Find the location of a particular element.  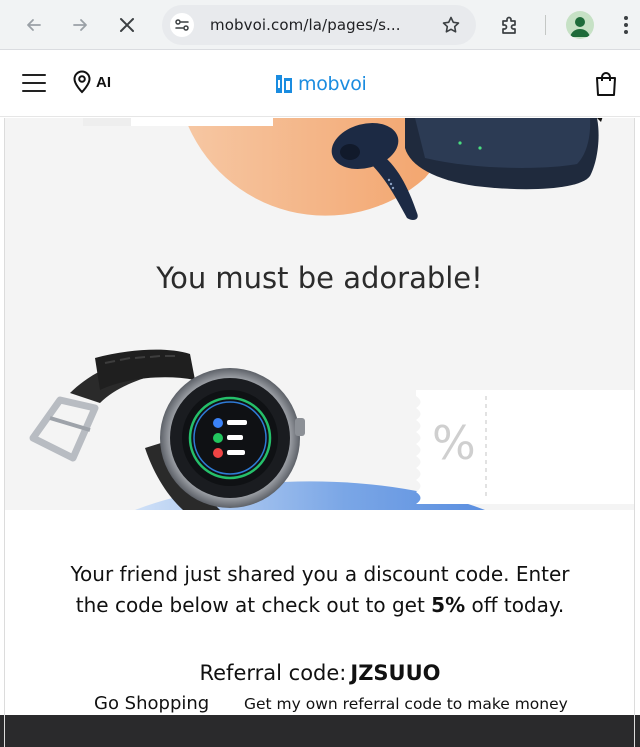

referral-label: Referral code: is located at coordinates (273, 673).